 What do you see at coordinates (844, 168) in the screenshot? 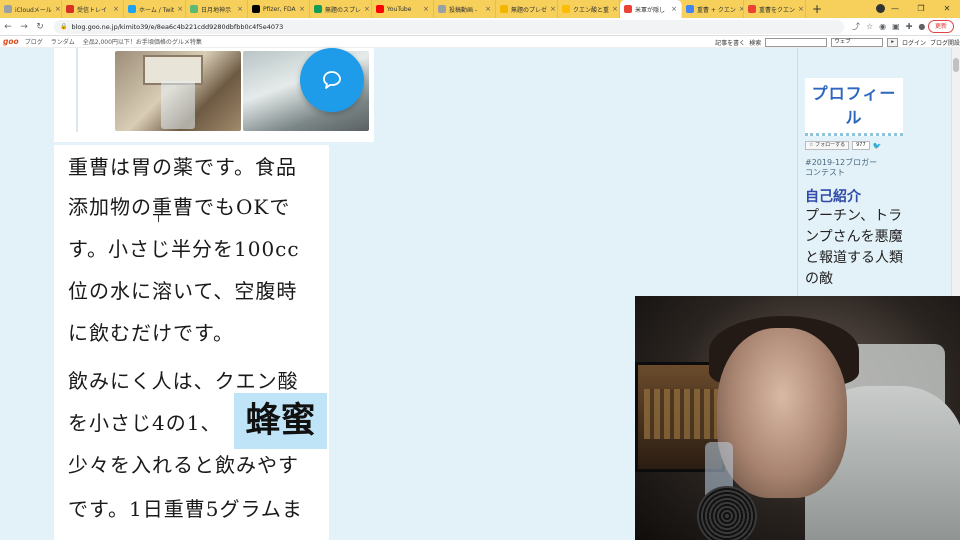
I see `contest-tag-link: #2019-12ブロガーコンテスト` at bounding box center [844, 168].